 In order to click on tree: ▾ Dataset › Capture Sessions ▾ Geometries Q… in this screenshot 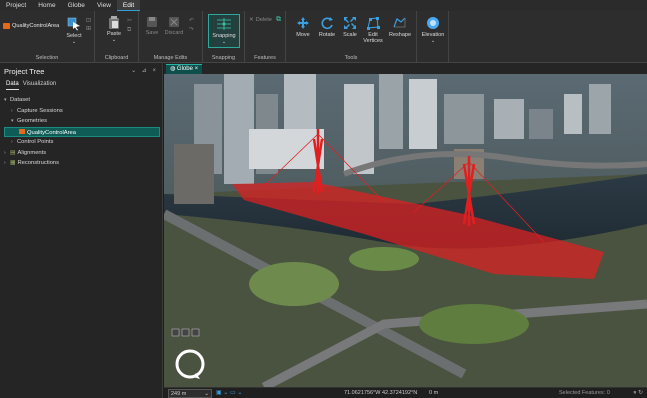, I will do `click(82, 132)`.